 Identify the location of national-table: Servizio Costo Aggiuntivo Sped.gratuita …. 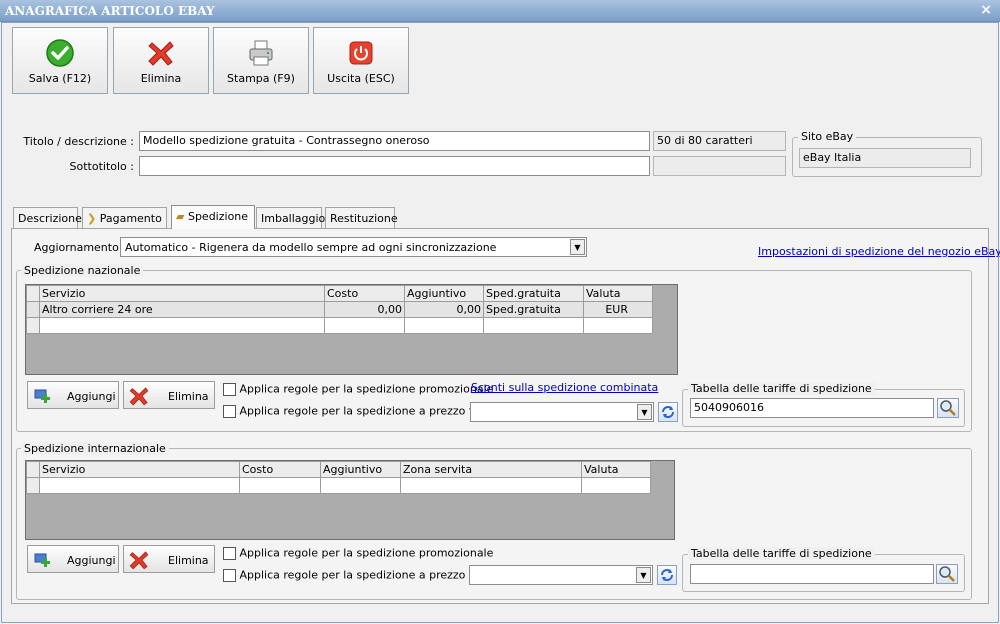
(339, 309).